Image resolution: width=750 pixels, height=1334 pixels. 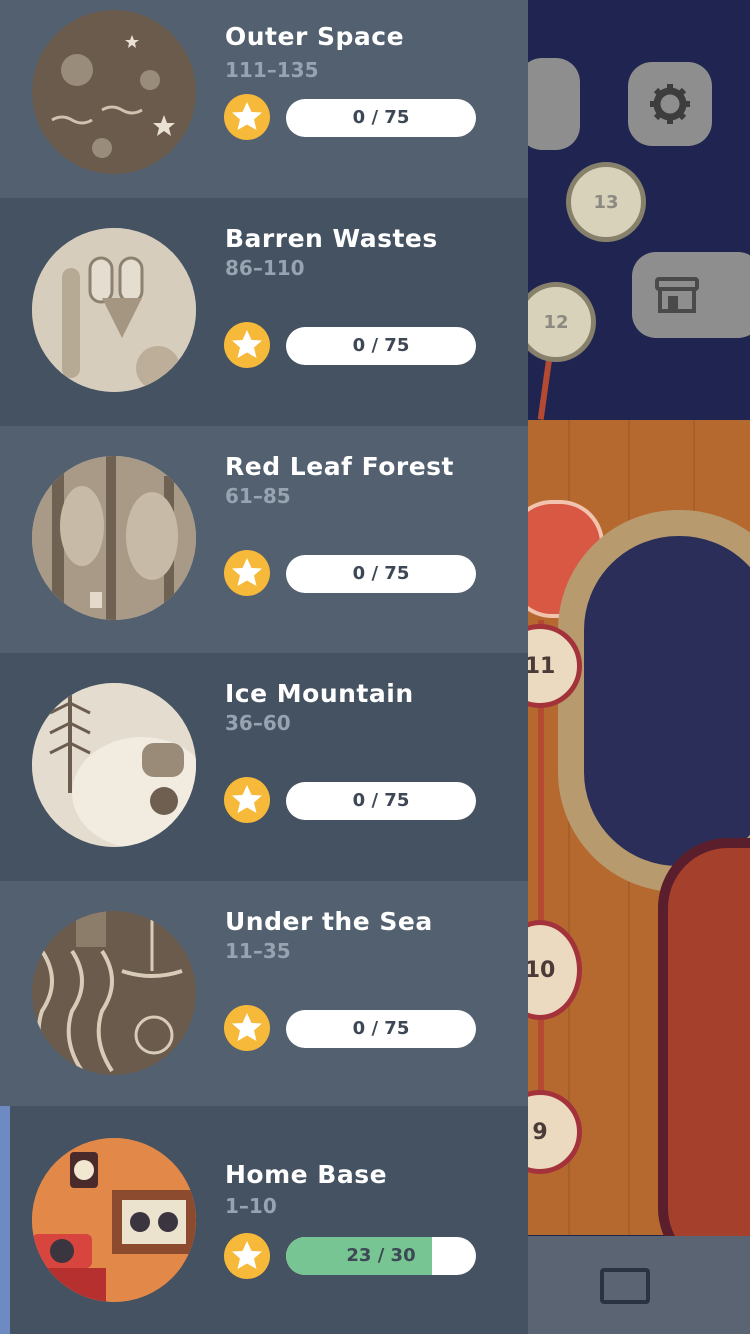 I want to click on level-number: 9, so click(x=540, y=1132).